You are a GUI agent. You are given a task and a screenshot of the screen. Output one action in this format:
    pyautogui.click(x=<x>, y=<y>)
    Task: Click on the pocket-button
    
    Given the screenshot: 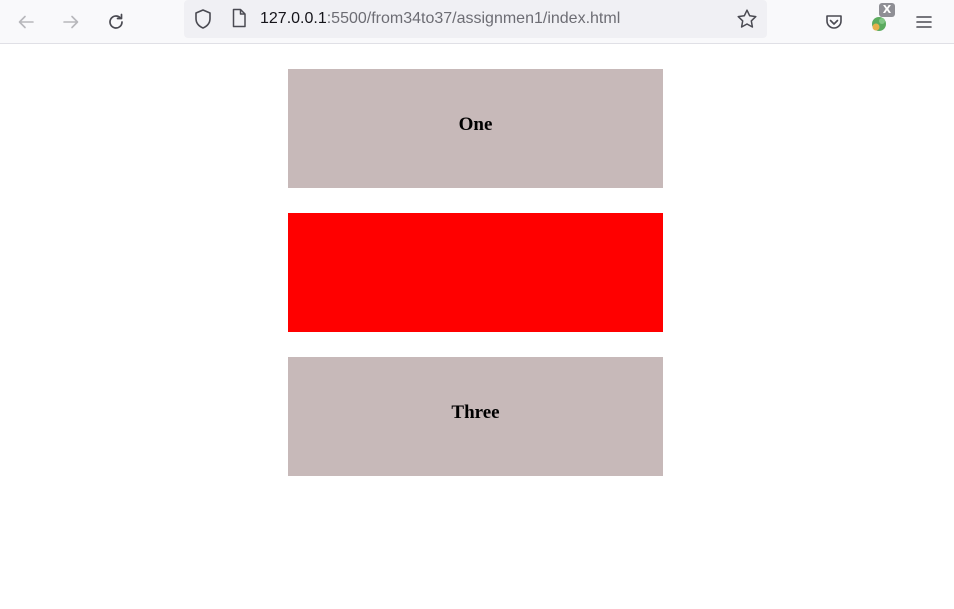 What is the action you would take?
    pyautogui.click(x=834, y=22)
    